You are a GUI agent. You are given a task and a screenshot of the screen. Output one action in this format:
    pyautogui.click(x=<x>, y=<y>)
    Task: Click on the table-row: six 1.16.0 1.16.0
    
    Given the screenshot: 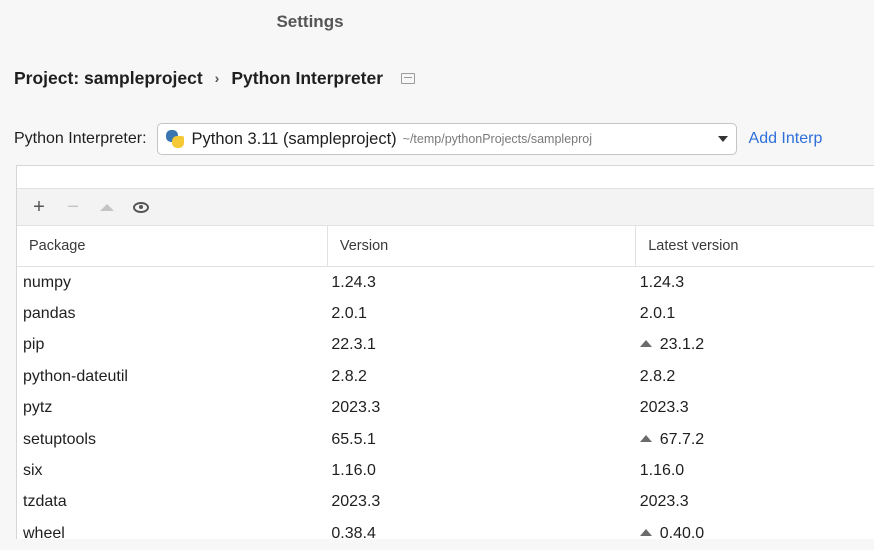 What is the action you would take?
    pyautogui.click(x=445, y=470)
    